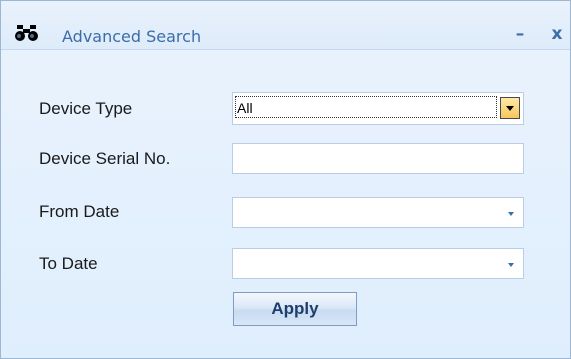 The image size is (571, 359). What do you see at coordinates (132, 36) in the screenshot?
I see `window-title: Advanced Search` at bounding box center [132, 36].